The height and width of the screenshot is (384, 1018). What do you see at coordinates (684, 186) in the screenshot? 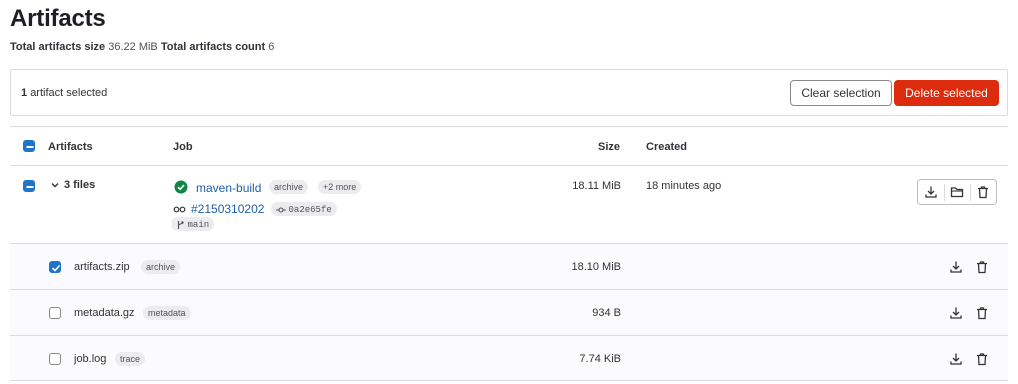
I see `job-created: 18 minutes ago` at bounding box center [684, 186].